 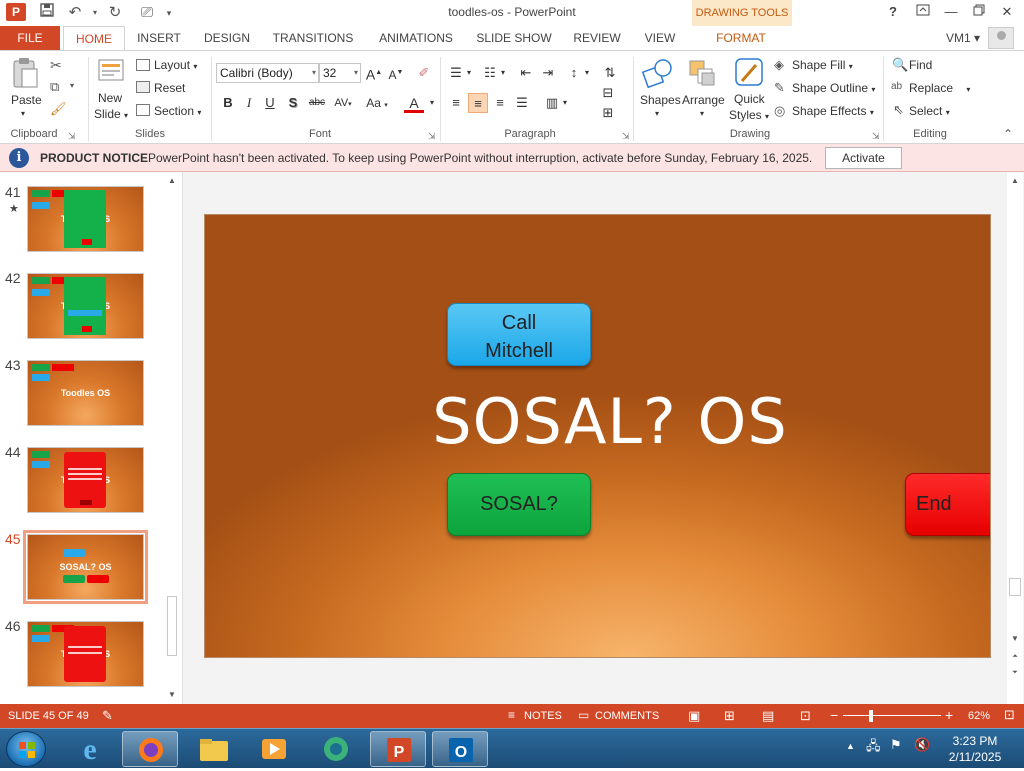 What do you see at coordinates (833, 88) in the screenshot?
I see `shape-outline-button: Shape Outline ▾` at bounding box center [833, 88].